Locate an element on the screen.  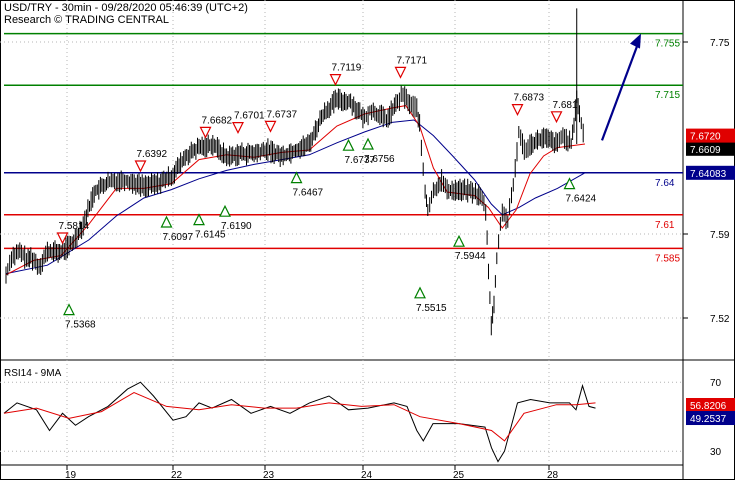
low-label: 7.6467 is located at coordinates (308, 193).